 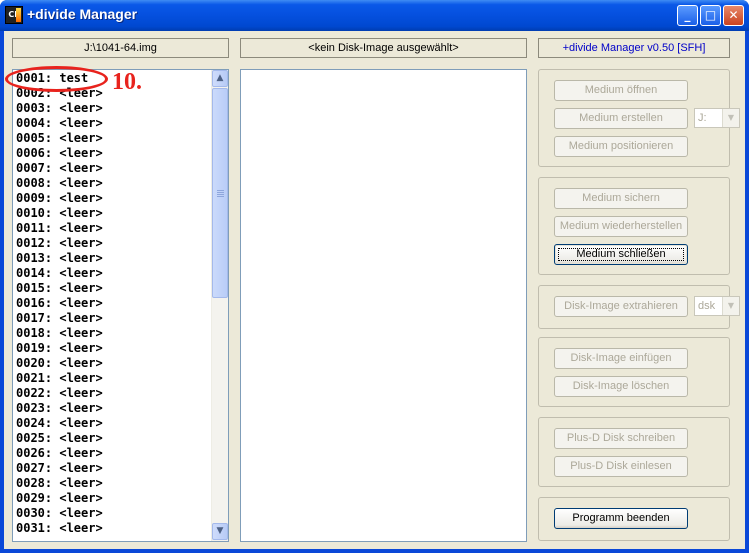 I want to click on minimize-button: _, so click(x=687, y=15).